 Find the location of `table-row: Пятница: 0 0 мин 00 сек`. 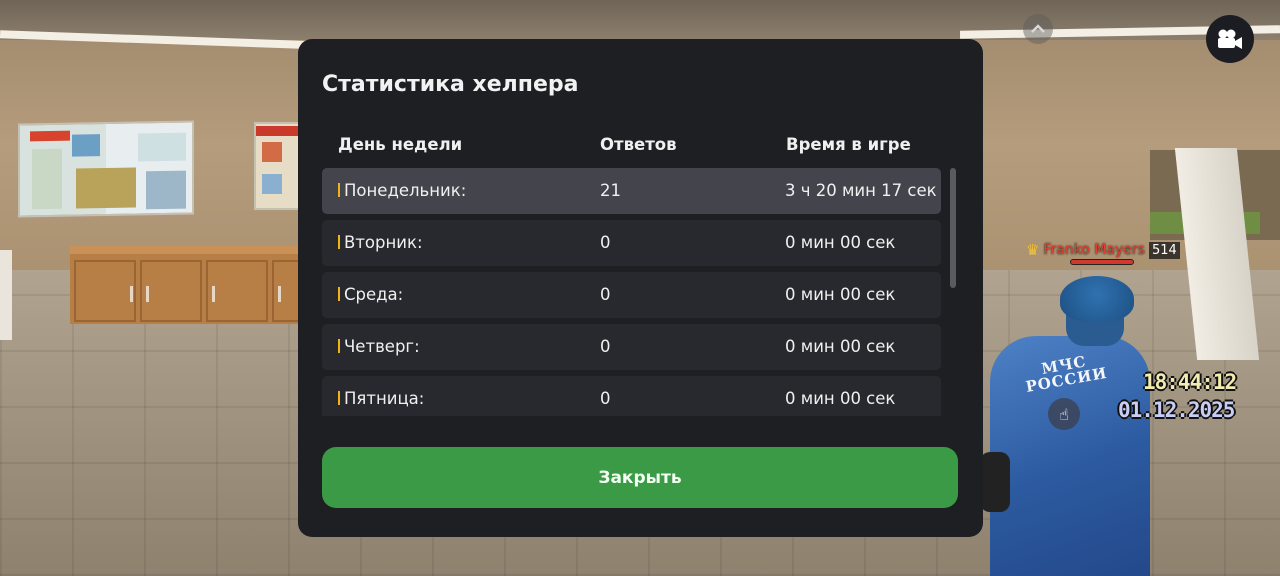

table-row: Пятница: 0 0 мин 00 сек is located at coordinates (631, 396).